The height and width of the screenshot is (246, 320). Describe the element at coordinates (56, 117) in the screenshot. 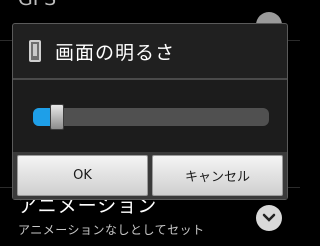

I see `slider-thumb` at that location.